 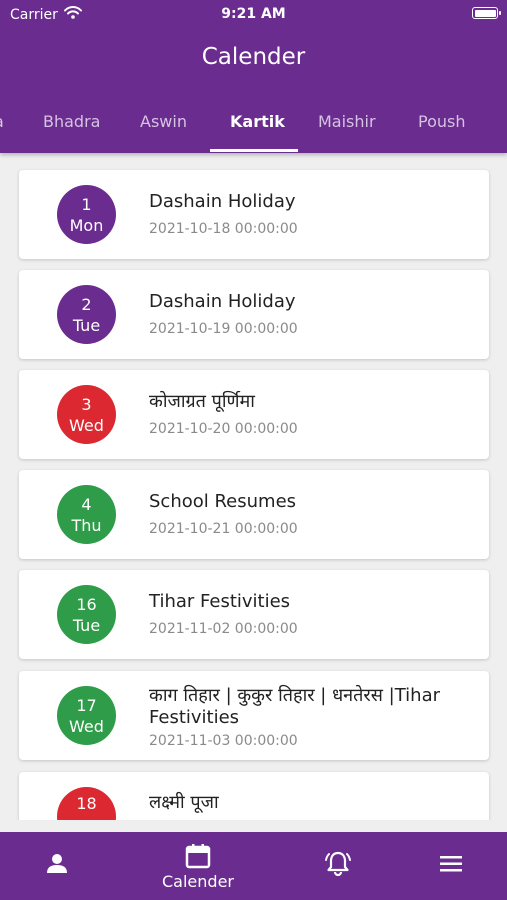 I want to click on bottom-nav: Calender, so click(x=253, y=866).